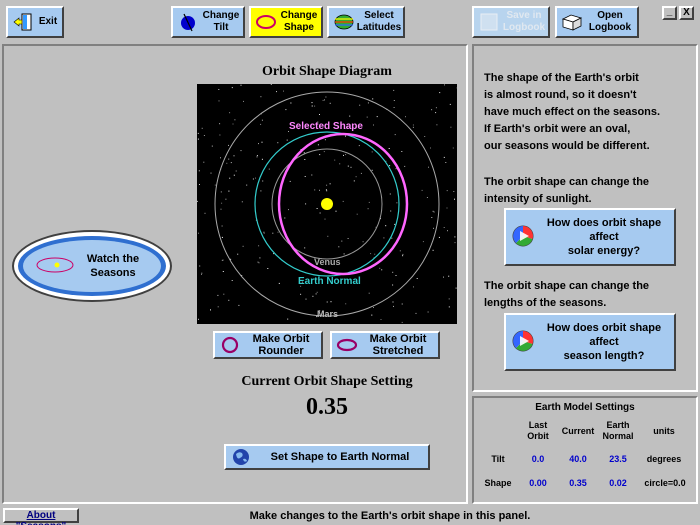  I want to click on make-stretched-label: Make Orbit Stretched, so click(398, 345).